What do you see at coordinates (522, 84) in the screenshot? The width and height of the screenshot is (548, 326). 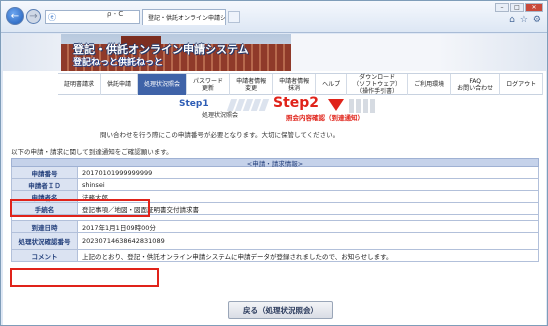 I see `menu-logout: ログアウト` at bounding box center [522, 84].